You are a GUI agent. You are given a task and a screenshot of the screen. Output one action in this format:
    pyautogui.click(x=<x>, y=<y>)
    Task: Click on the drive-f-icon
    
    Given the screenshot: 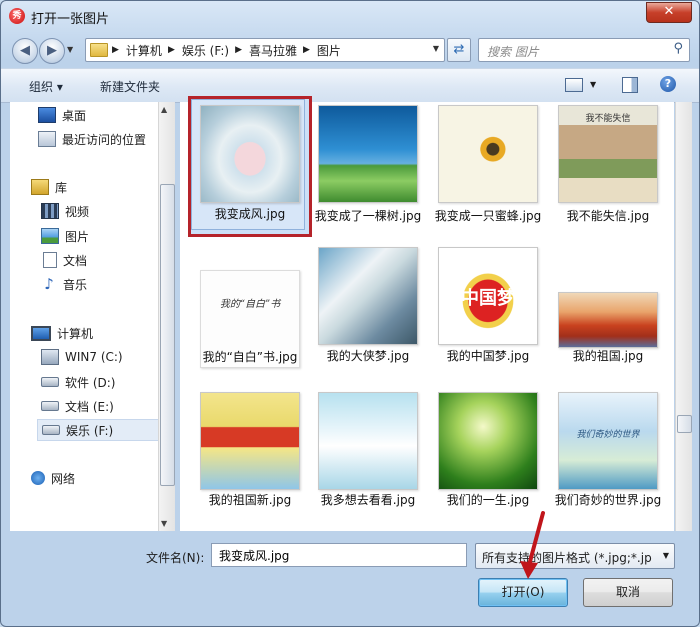 What is the action you would take?
    pyautogui.click(x=51, y=430)
    